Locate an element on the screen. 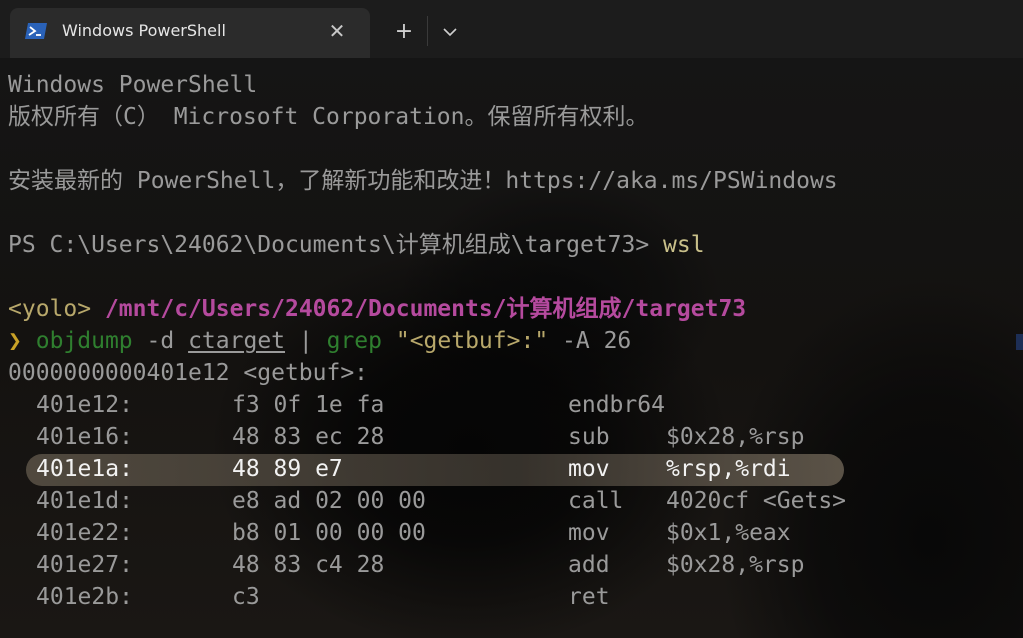  disasm-bytes: 48 89 e7 is located at coordinates (287, 469).